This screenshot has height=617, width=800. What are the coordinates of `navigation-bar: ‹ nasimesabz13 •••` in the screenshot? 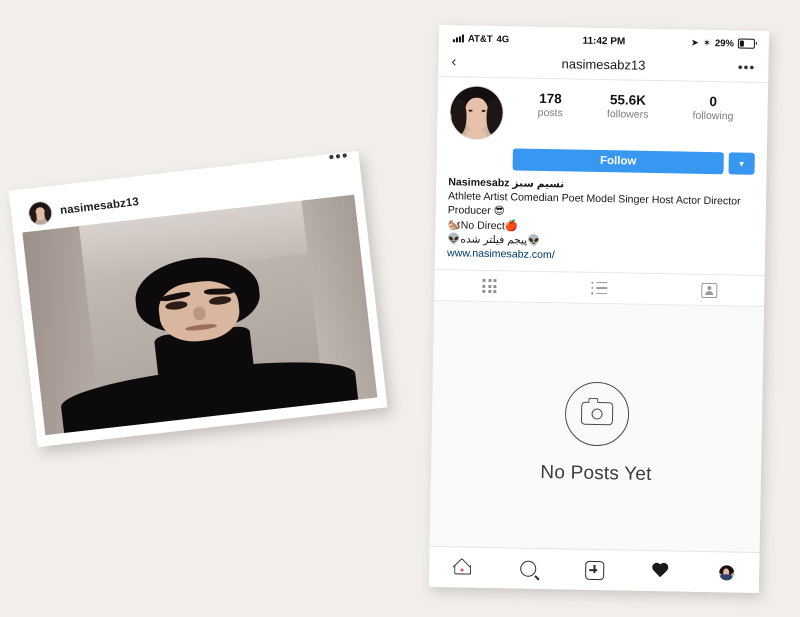 It's located at (603, 65).